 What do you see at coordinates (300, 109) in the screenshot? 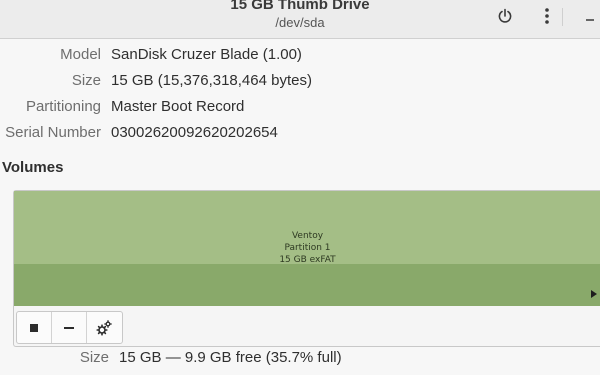
I see `partitioning-row: Partitioning Master Boot Record` at bounding box center [300, 109].